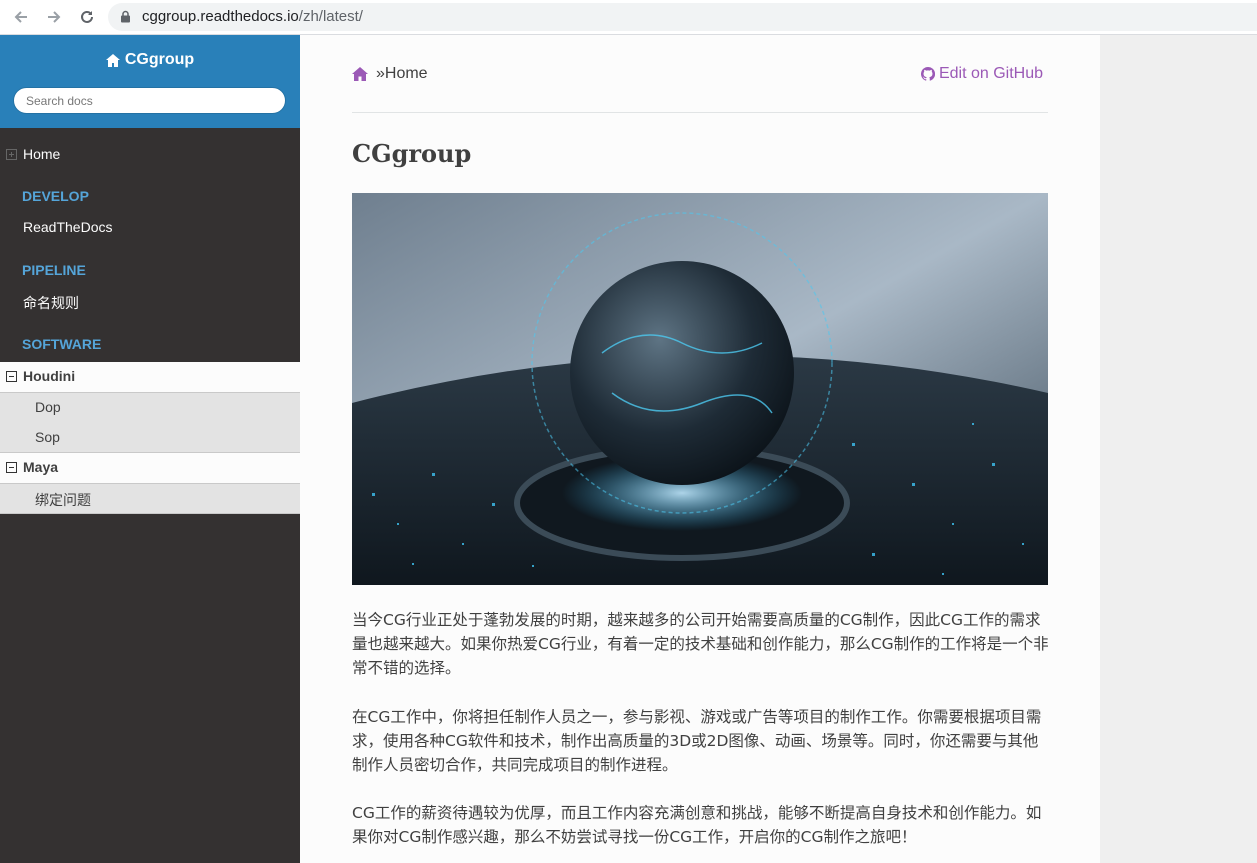 The height and width of the screenshot is (863, 1257). I want to click on right-gutter, so click(1178, 449).